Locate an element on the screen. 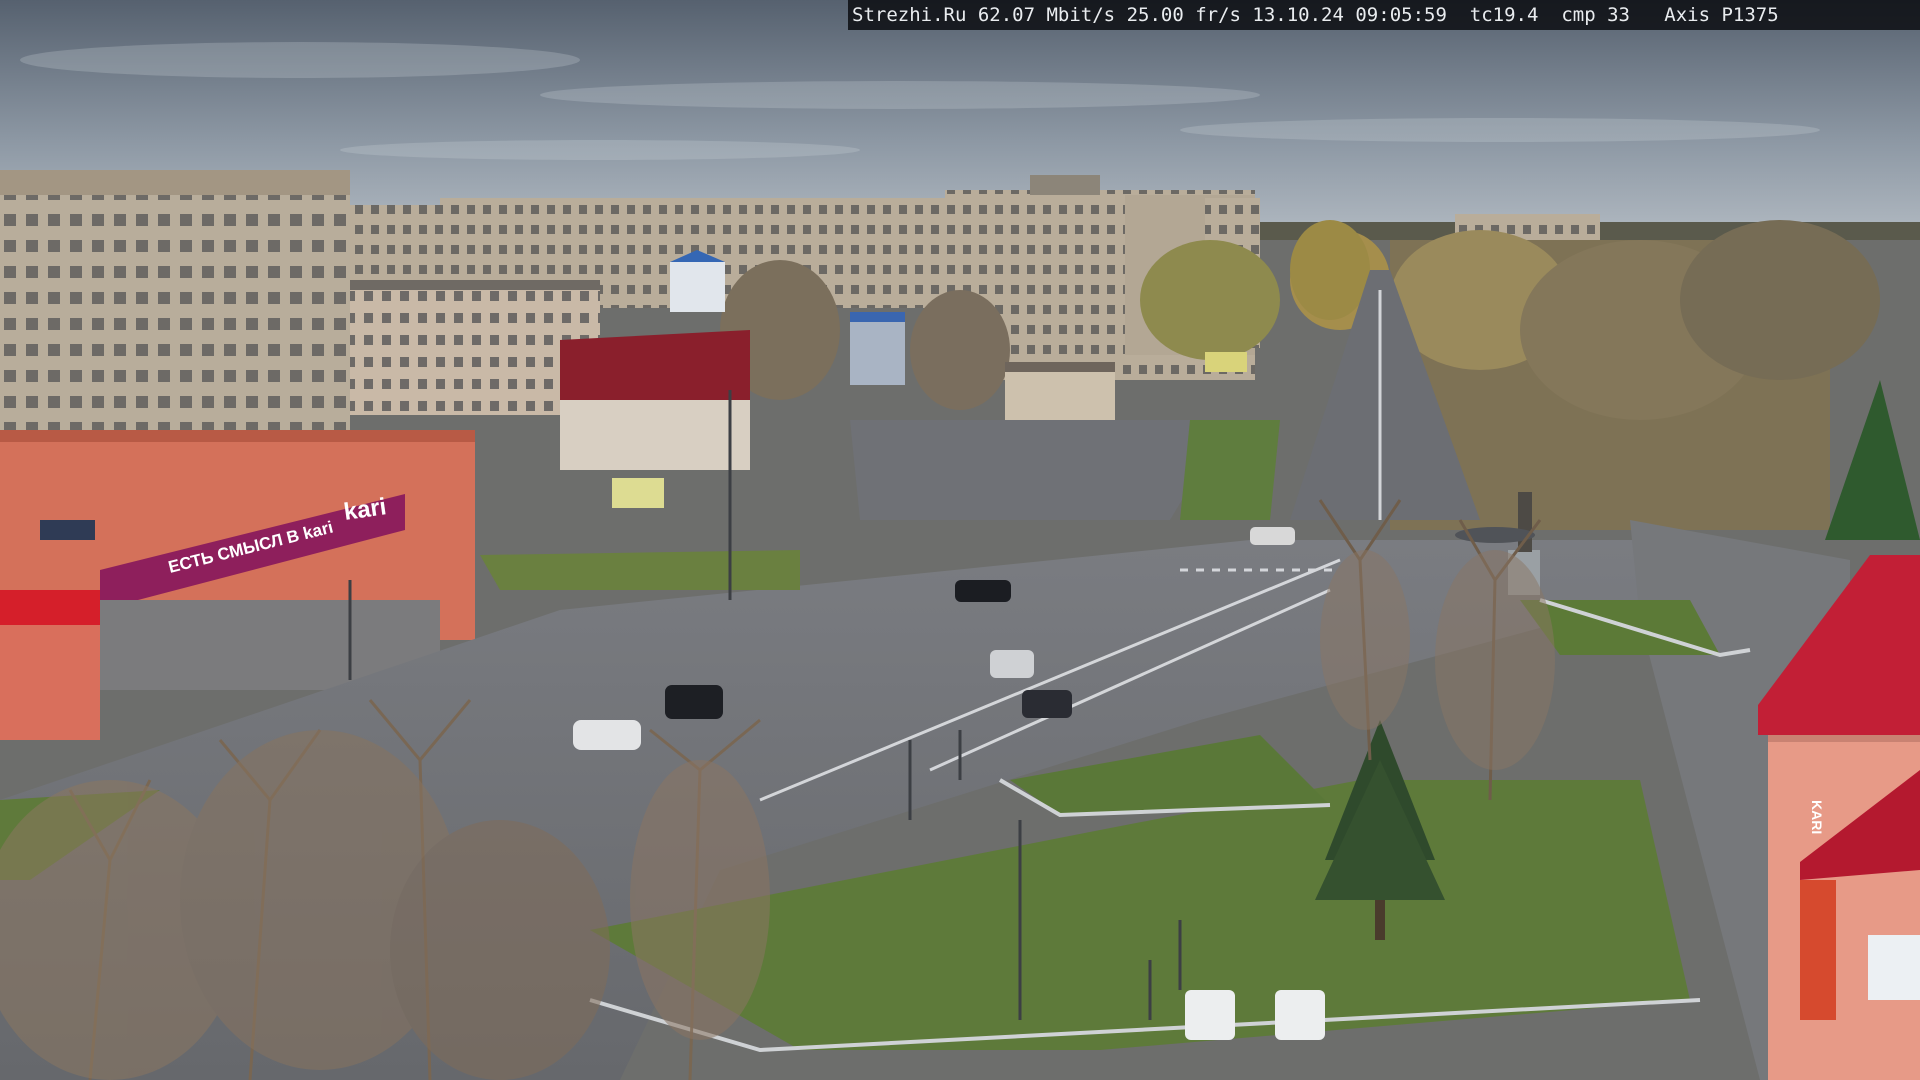  overlay-framerate: 25.00 fr/s is located at coordinates (1183, 15).